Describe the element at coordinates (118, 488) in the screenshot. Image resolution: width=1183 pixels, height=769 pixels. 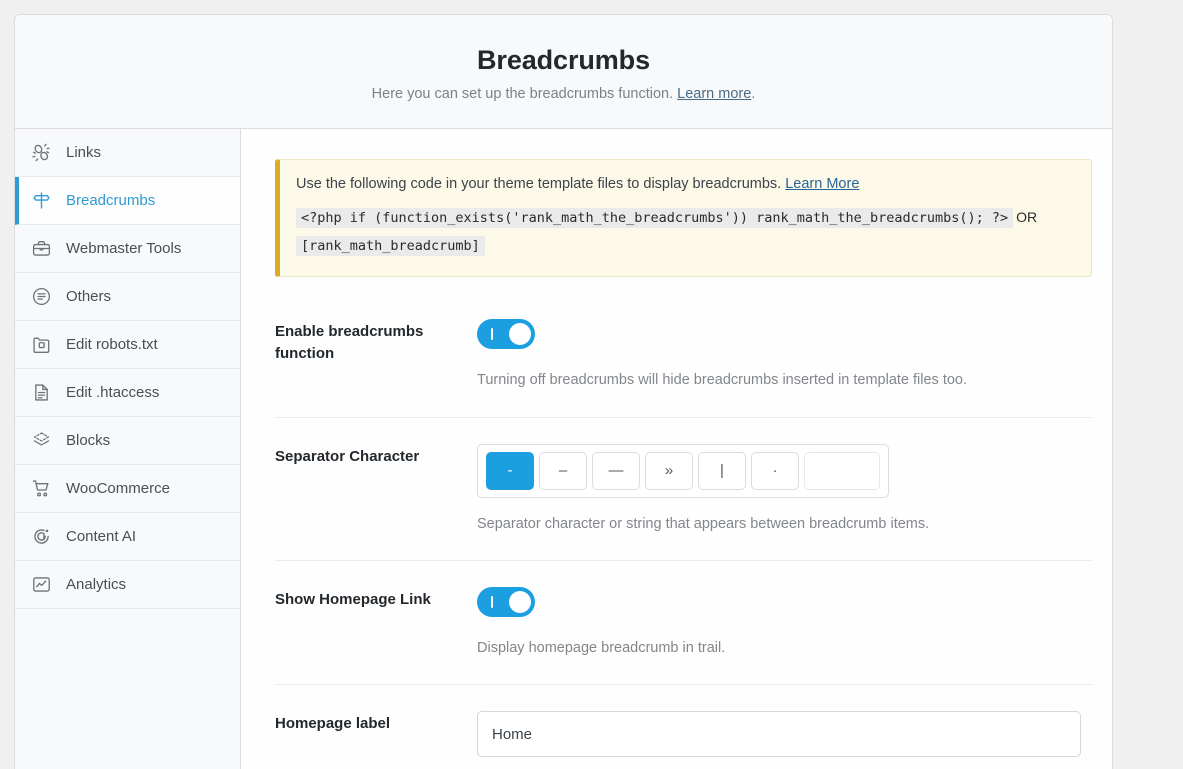
I see `sidebar-item-label: WooCommerce` at that location.